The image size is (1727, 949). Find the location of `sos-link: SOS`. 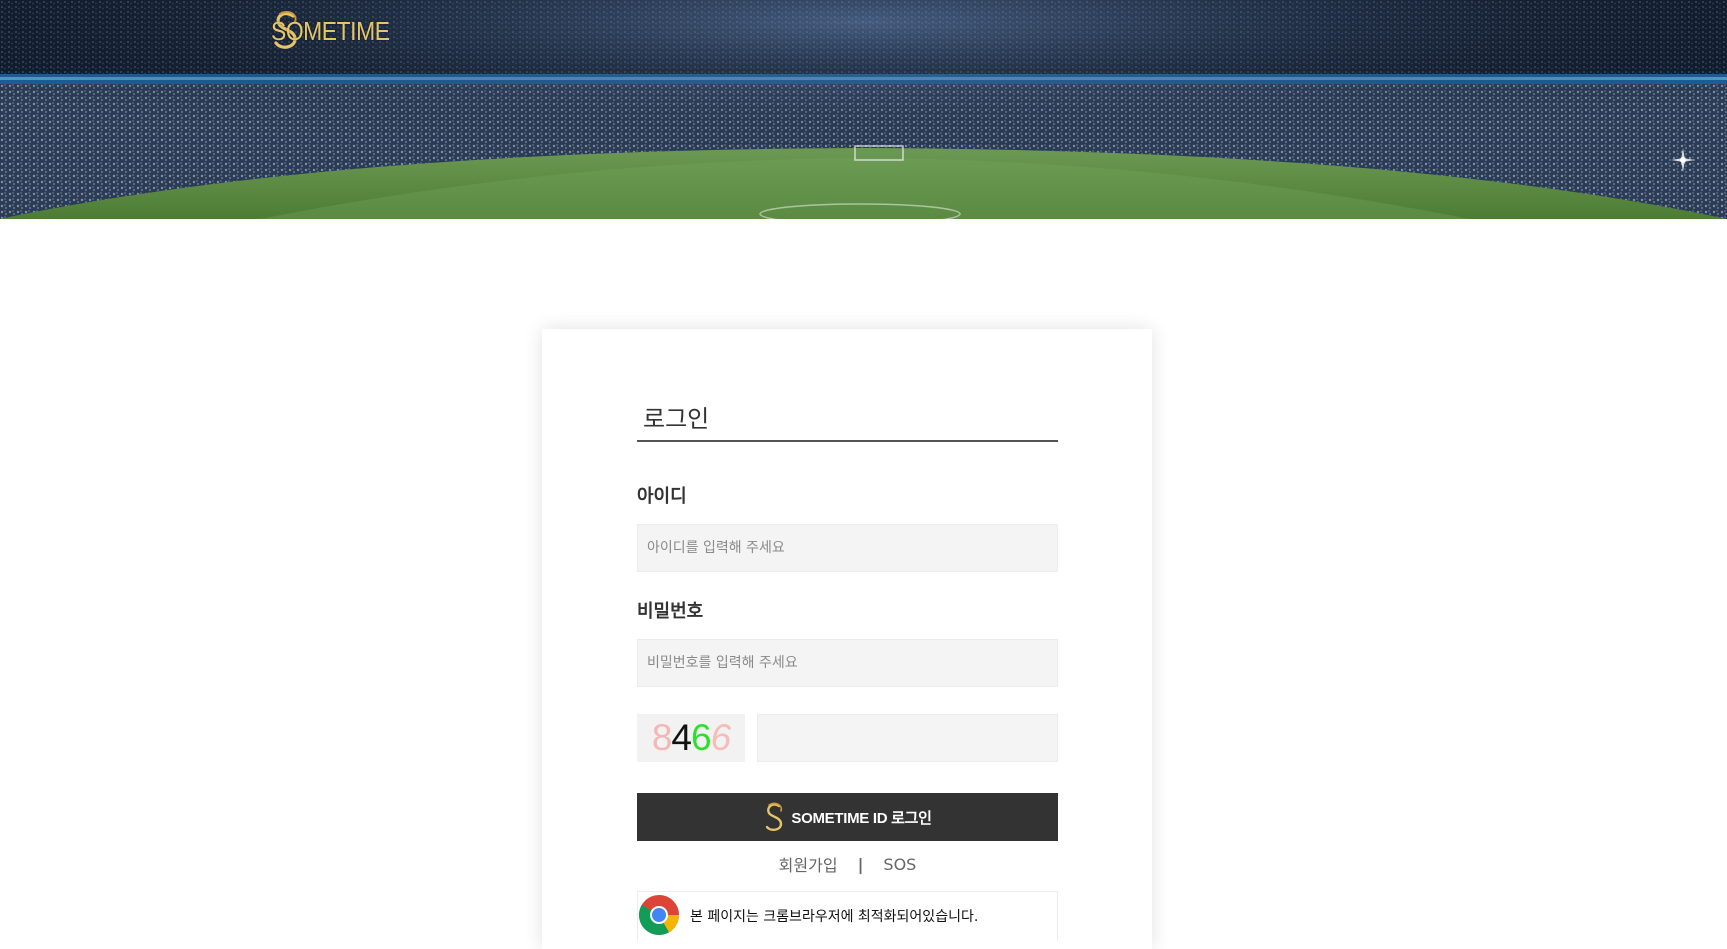

sos-link: SOS is located at coordinates (899, 864).